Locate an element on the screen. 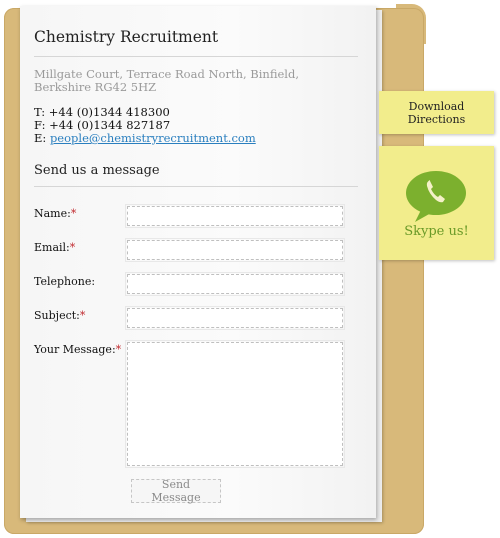  name-label: Name:* is located at coordinates (55, 213).